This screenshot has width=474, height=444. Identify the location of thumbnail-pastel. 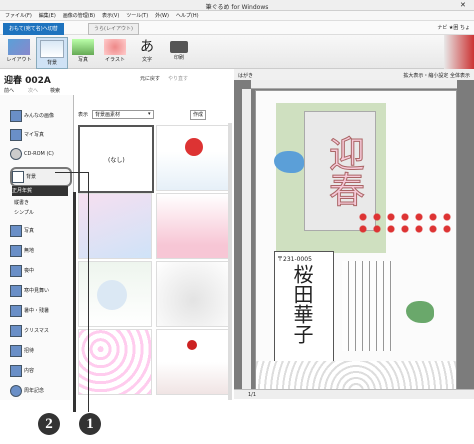
(115, 226).